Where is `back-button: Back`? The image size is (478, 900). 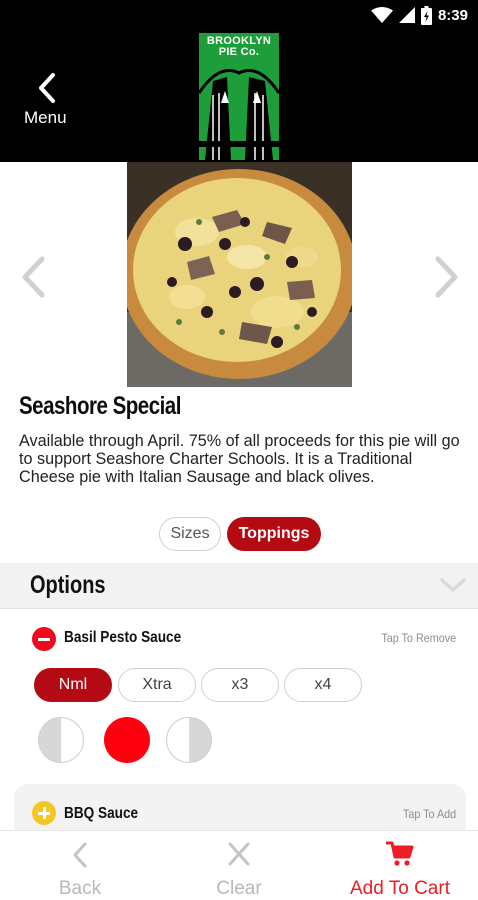 back-button: Back is located at coordinates (80, 865).